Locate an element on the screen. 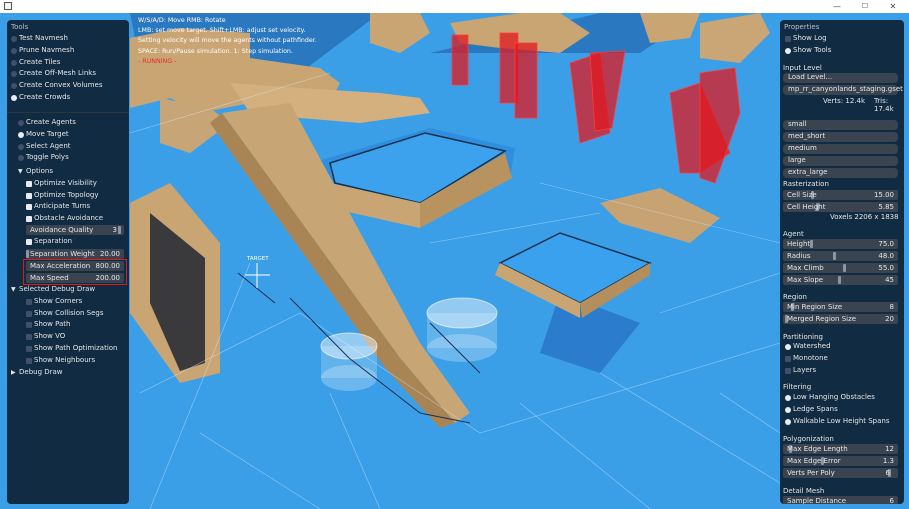 This screenshot has width=909, height=509. tris-count: Tris: 17.4k is located at coordinates (884, 105).